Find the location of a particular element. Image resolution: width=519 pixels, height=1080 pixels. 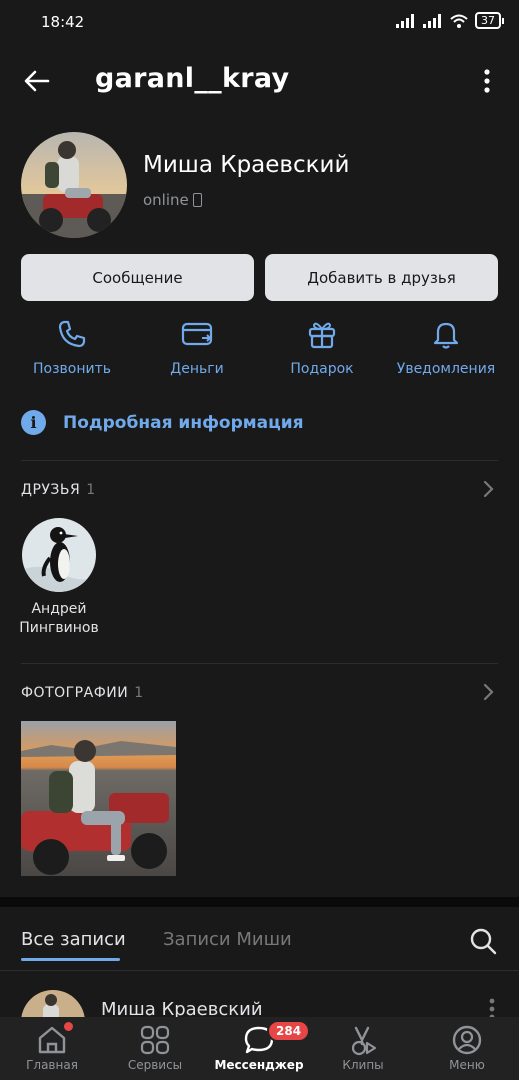

nav-services-label: Сервисы is located at coordinates (155, 1065).